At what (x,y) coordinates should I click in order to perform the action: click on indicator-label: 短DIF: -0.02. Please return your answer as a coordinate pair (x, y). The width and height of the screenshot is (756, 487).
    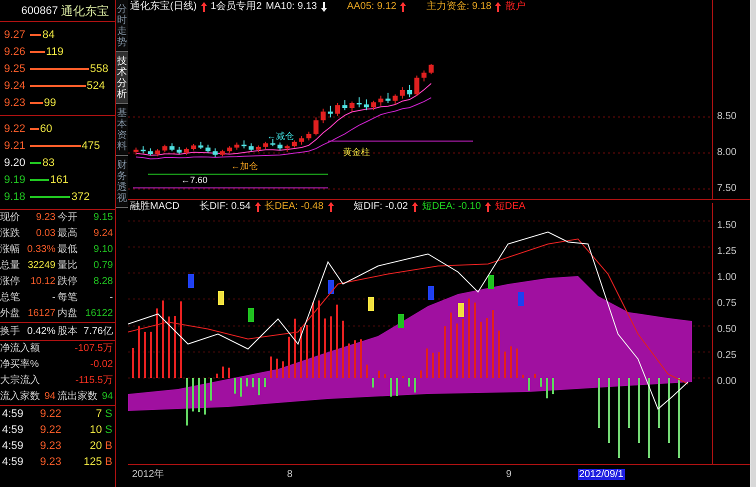
    Looking at the image, I should click on (381, 207).